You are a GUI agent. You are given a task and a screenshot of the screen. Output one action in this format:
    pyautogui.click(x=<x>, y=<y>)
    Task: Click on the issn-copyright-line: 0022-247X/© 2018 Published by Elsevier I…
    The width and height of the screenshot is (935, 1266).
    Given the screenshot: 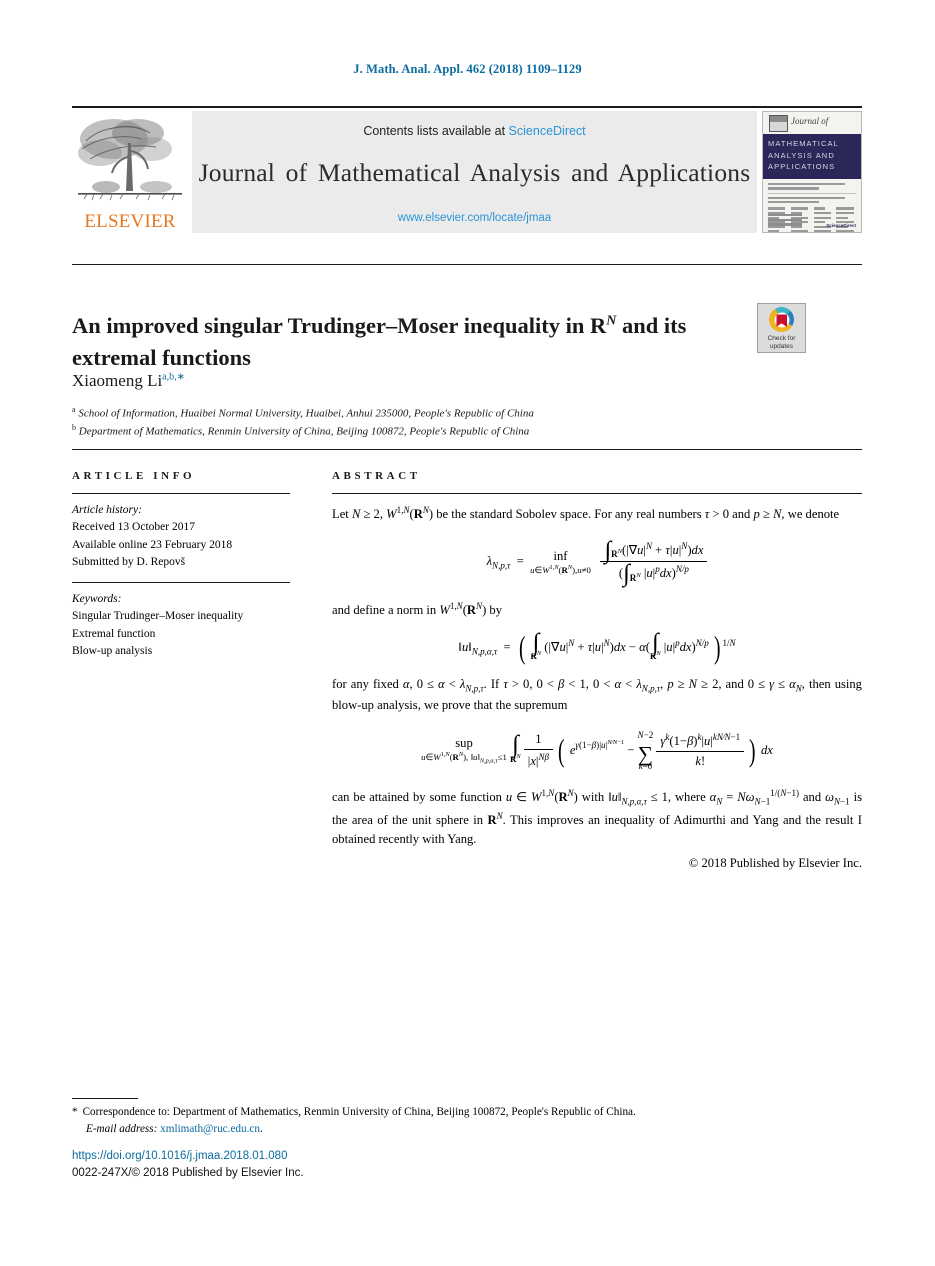 What is the action you would take?
    pyautogui.click(x=188, y=1172)
    